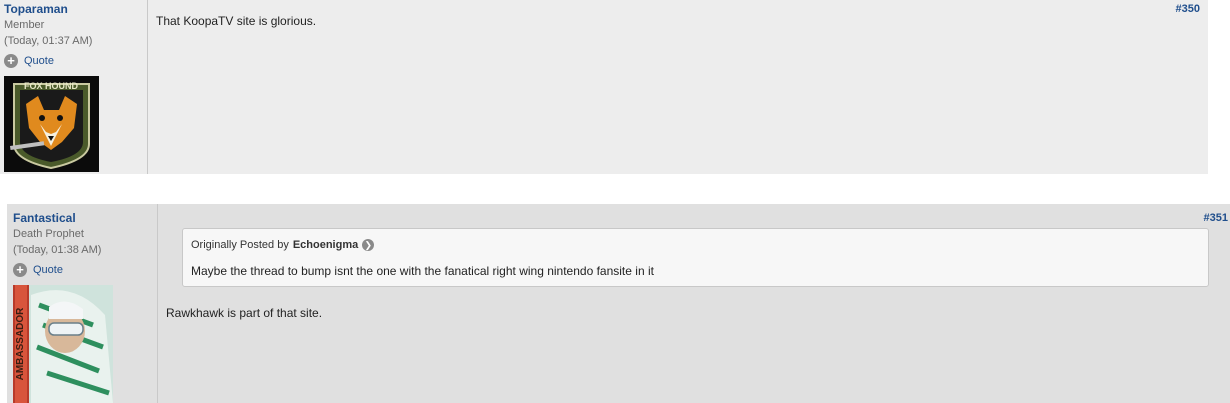 Image resolution: width=1230 pixels, height=403 pixels. I want to click on avatar: FOX HOUND, so click(51, 124).